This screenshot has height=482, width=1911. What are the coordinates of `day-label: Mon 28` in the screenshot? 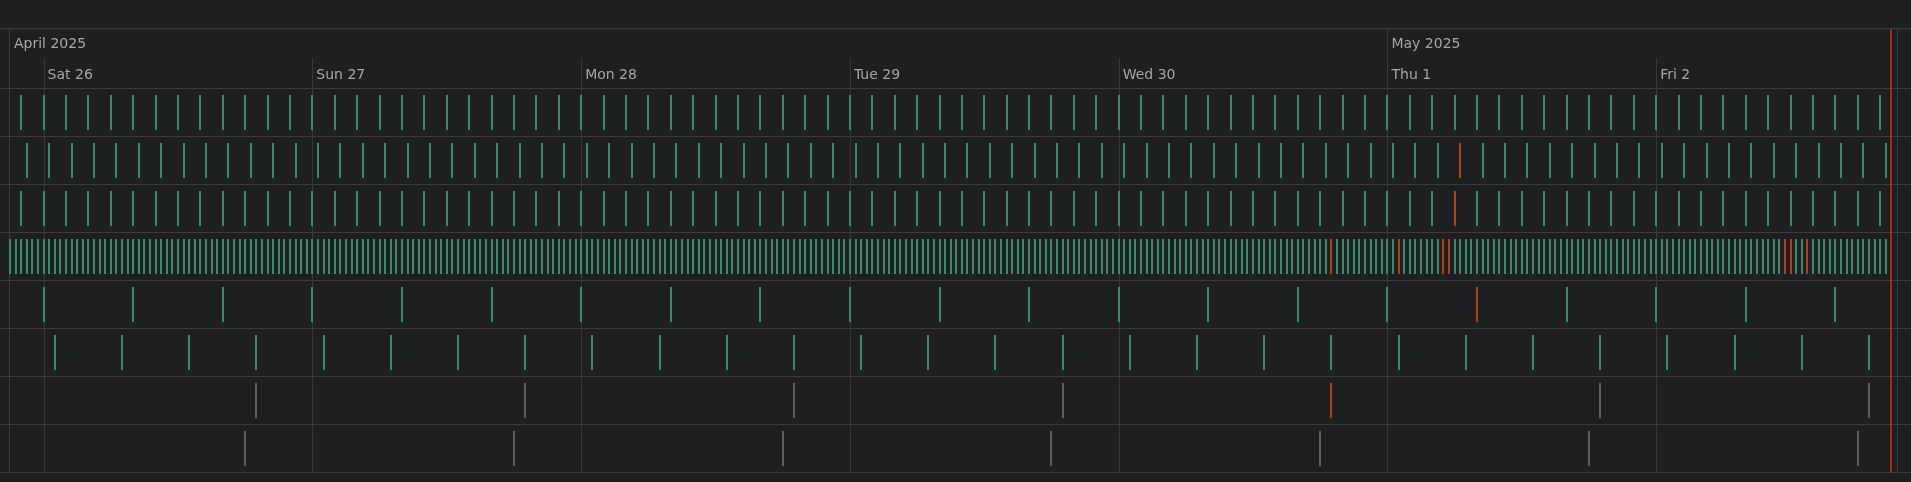 It's located at (610, 74).